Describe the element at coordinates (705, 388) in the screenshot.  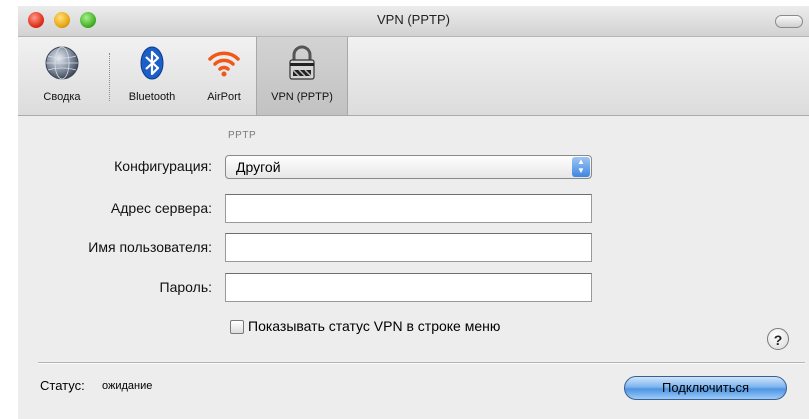
I see `connect-button: Подключиться` at that location.